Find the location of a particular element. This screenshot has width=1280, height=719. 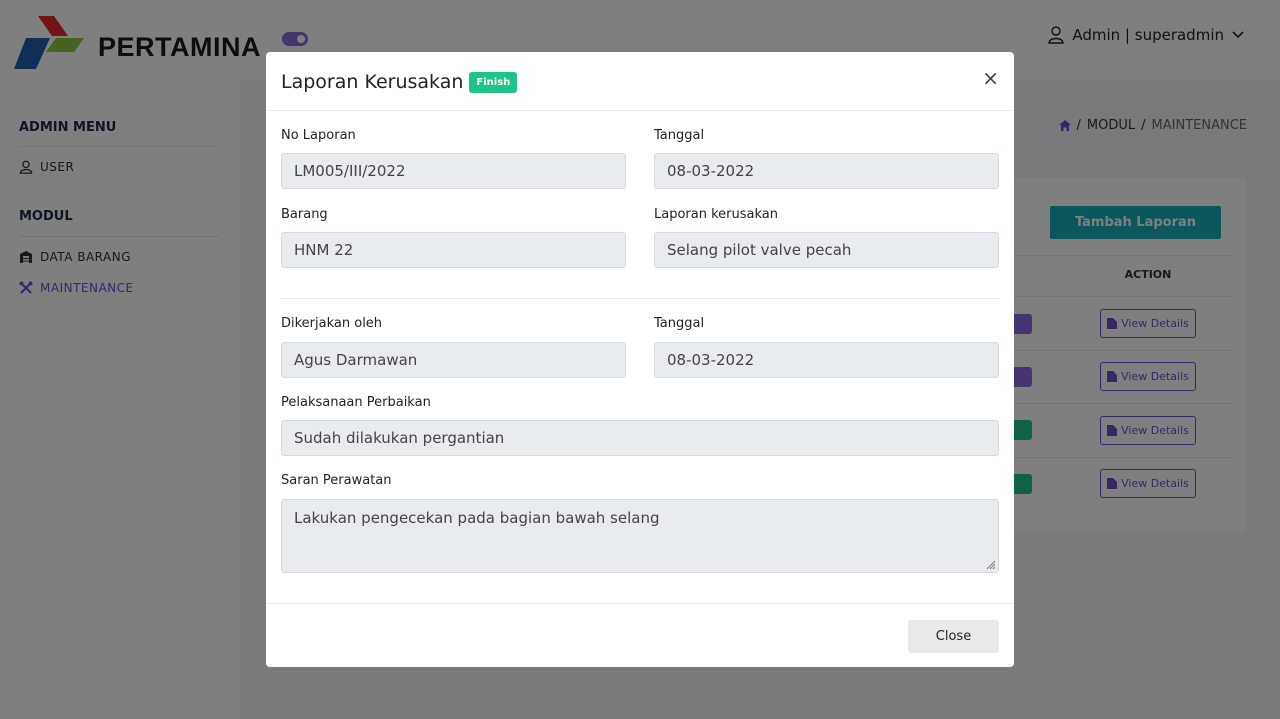

pelaksanaan-perbaikan-field: Sudah dilakukan pergantian is located at coordinates (640, 438).